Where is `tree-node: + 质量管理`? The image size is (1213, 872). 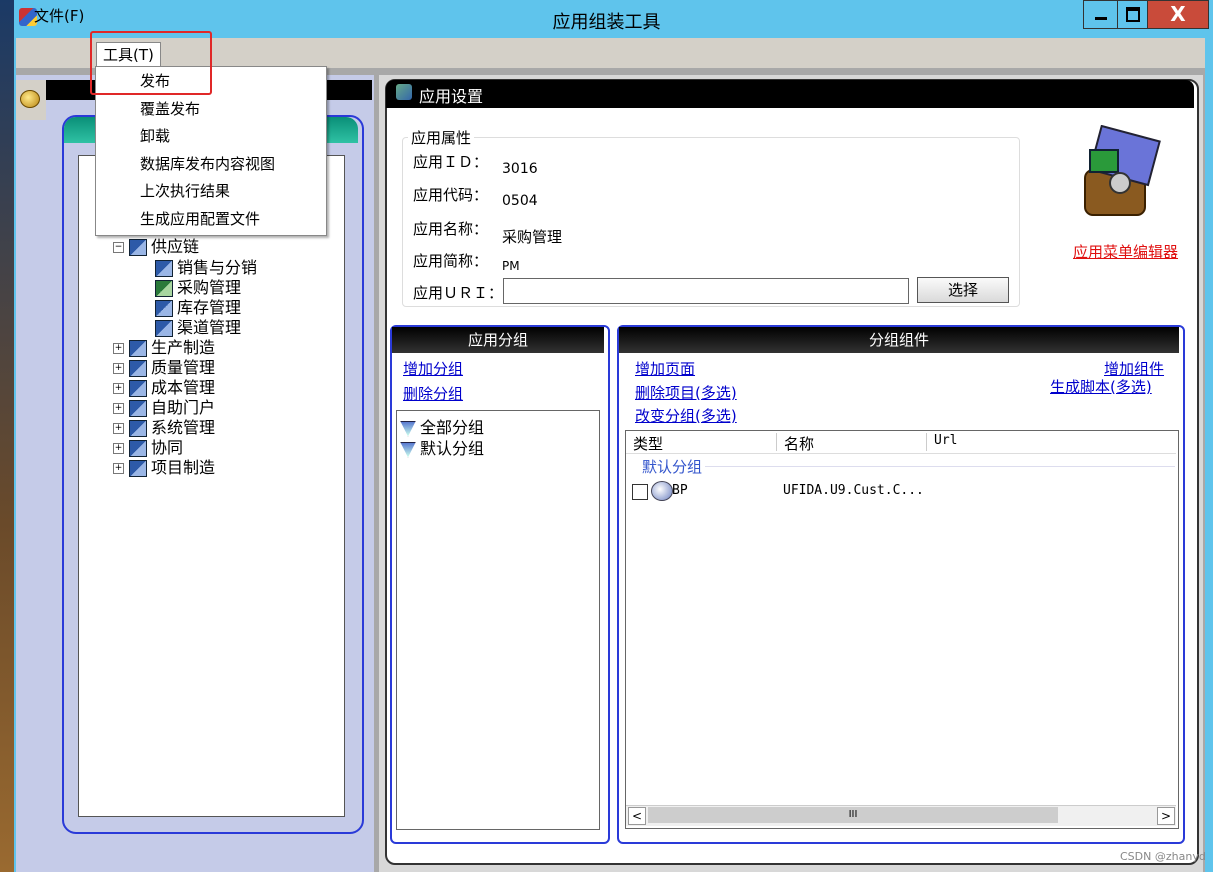
tree-node: + 质量管理 is located at coordinates (164, 368).